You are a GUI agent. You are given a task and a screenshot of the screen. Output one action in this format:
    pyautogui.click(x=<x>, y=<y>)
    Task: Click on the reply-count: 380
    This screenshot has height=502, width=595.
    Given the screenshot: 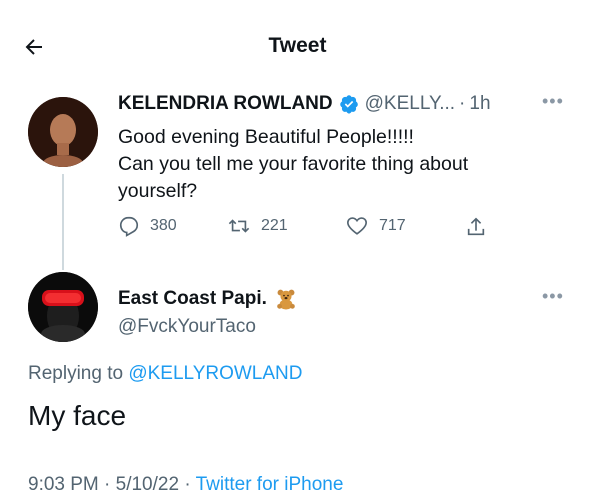 What is the action you would take?
    pyautogui.click(x=163, y=225)
    